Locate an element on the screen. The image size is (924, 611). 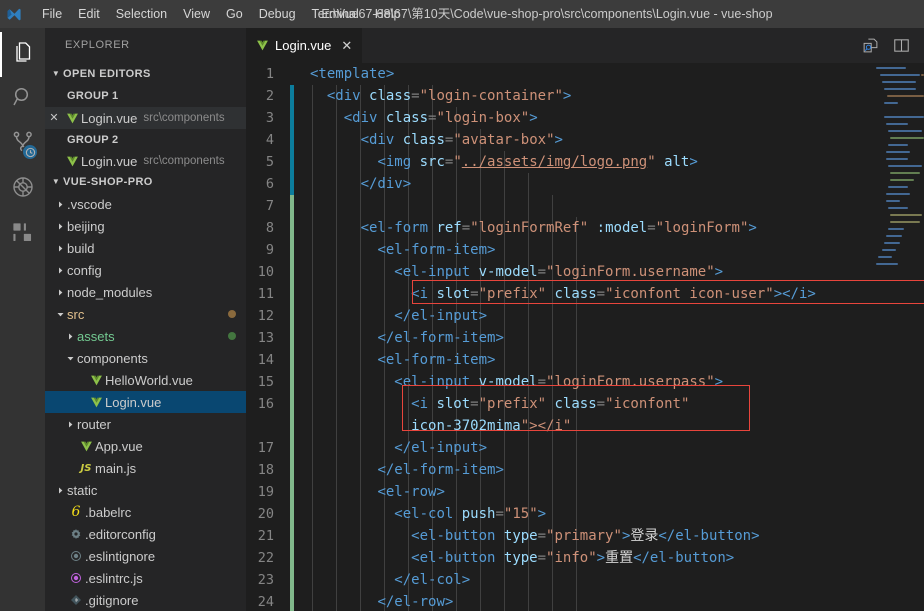
extensions-icon is located at coordinates (22, 235).